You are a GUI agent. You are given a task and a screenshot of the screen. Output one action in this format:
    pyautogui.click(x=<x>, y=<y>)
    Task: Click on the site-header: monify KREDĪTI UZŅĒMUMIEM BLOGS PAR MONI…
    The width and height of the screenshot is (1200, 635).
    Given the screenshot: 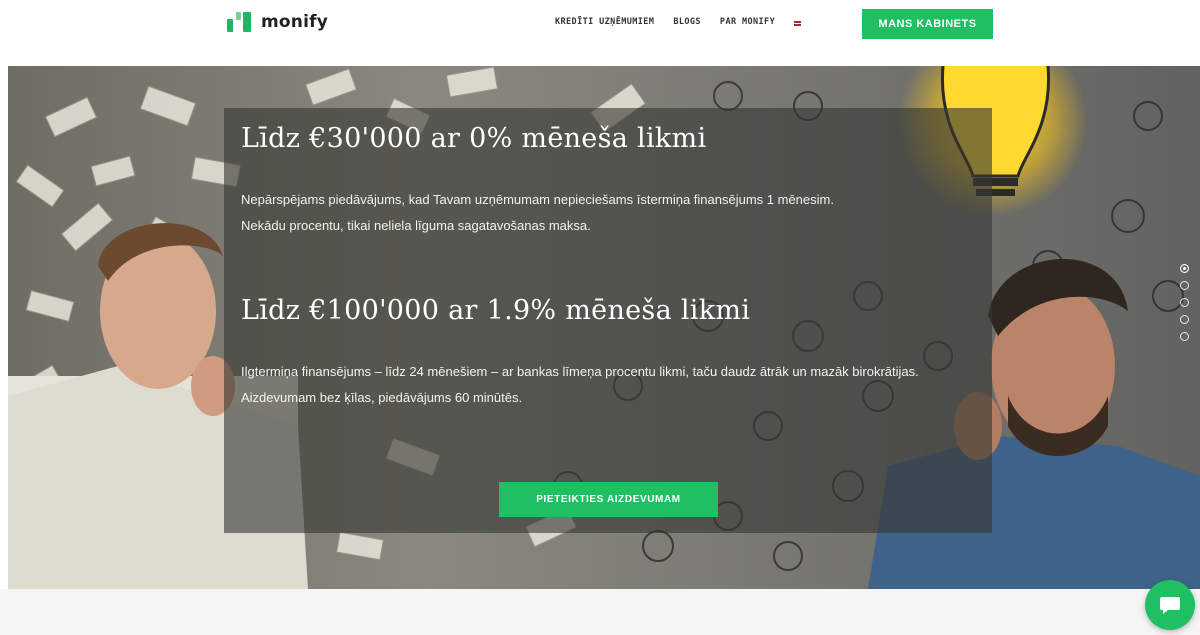 What is the action you would take?
    pyautogui.click(x=600, y=29)
    